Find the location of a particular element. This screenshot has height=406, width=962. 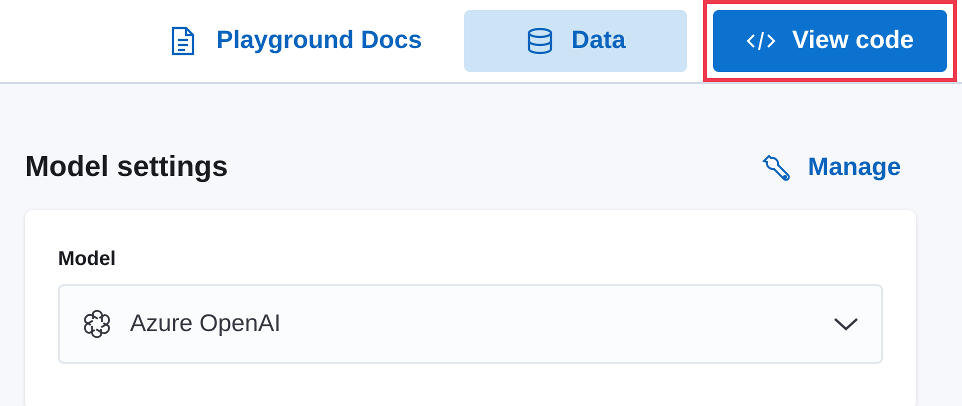

select-value: Azure OpenAI is located at coordinates (206, 323).